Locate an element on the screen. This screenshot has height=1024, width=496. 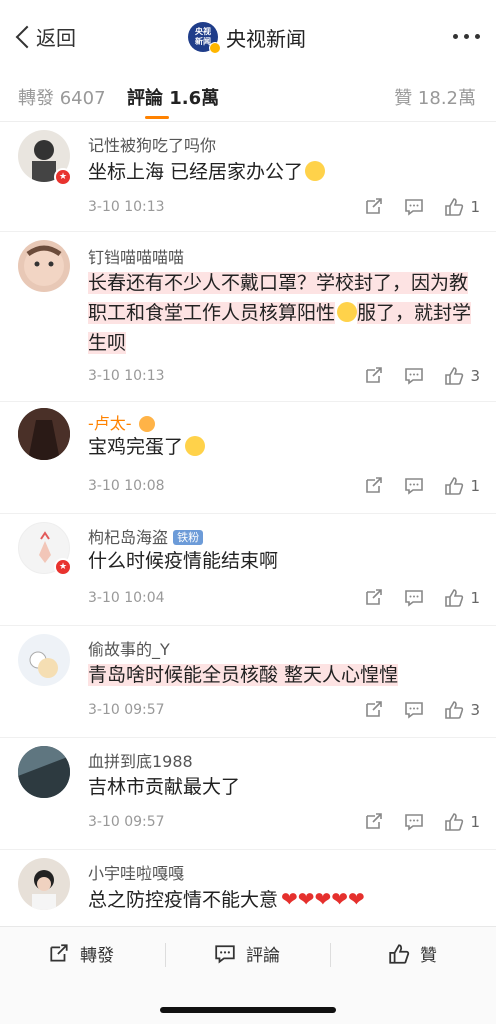
comment-item: 血拼到底1988 吉林市贡献最大了 3-10 09:57 1 is located at coordinates (248, 794).